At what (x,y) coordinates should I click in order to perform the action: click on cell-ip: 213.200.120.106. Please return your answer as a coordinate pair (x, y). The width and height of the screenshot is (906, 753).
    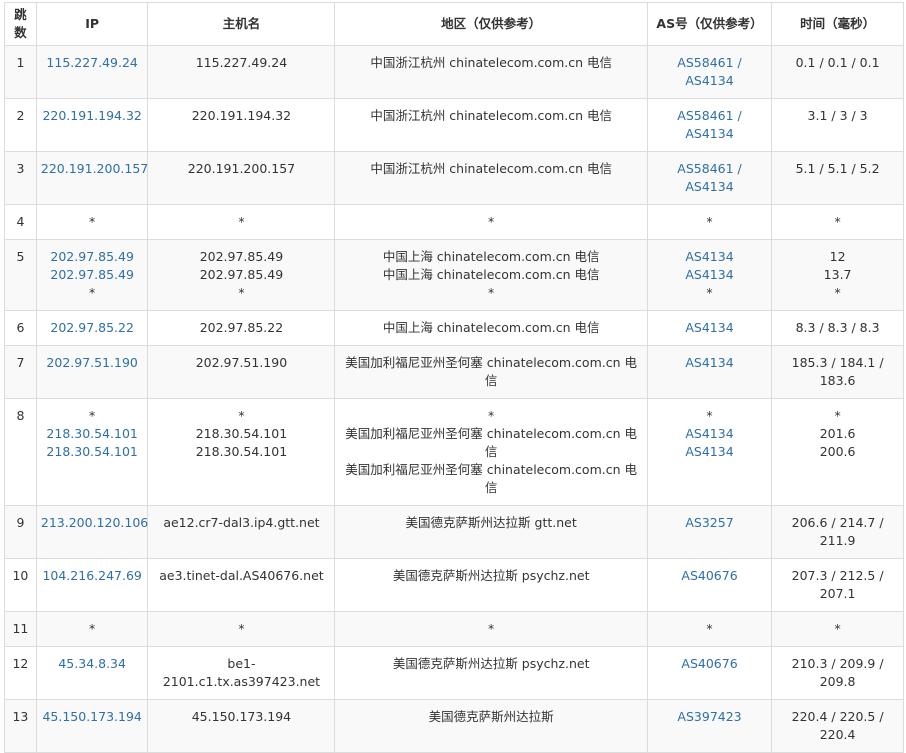
    Looking at the image, I should click on (92, 532).